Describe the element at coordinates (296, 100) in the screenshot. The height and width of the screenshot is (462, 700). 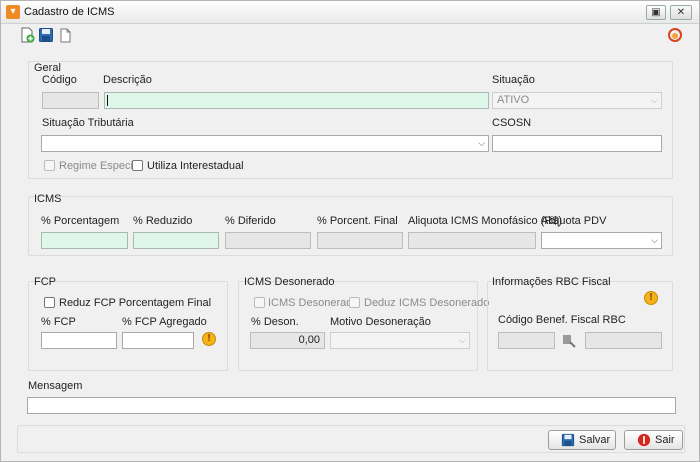
I see `descricao-field` at that location.